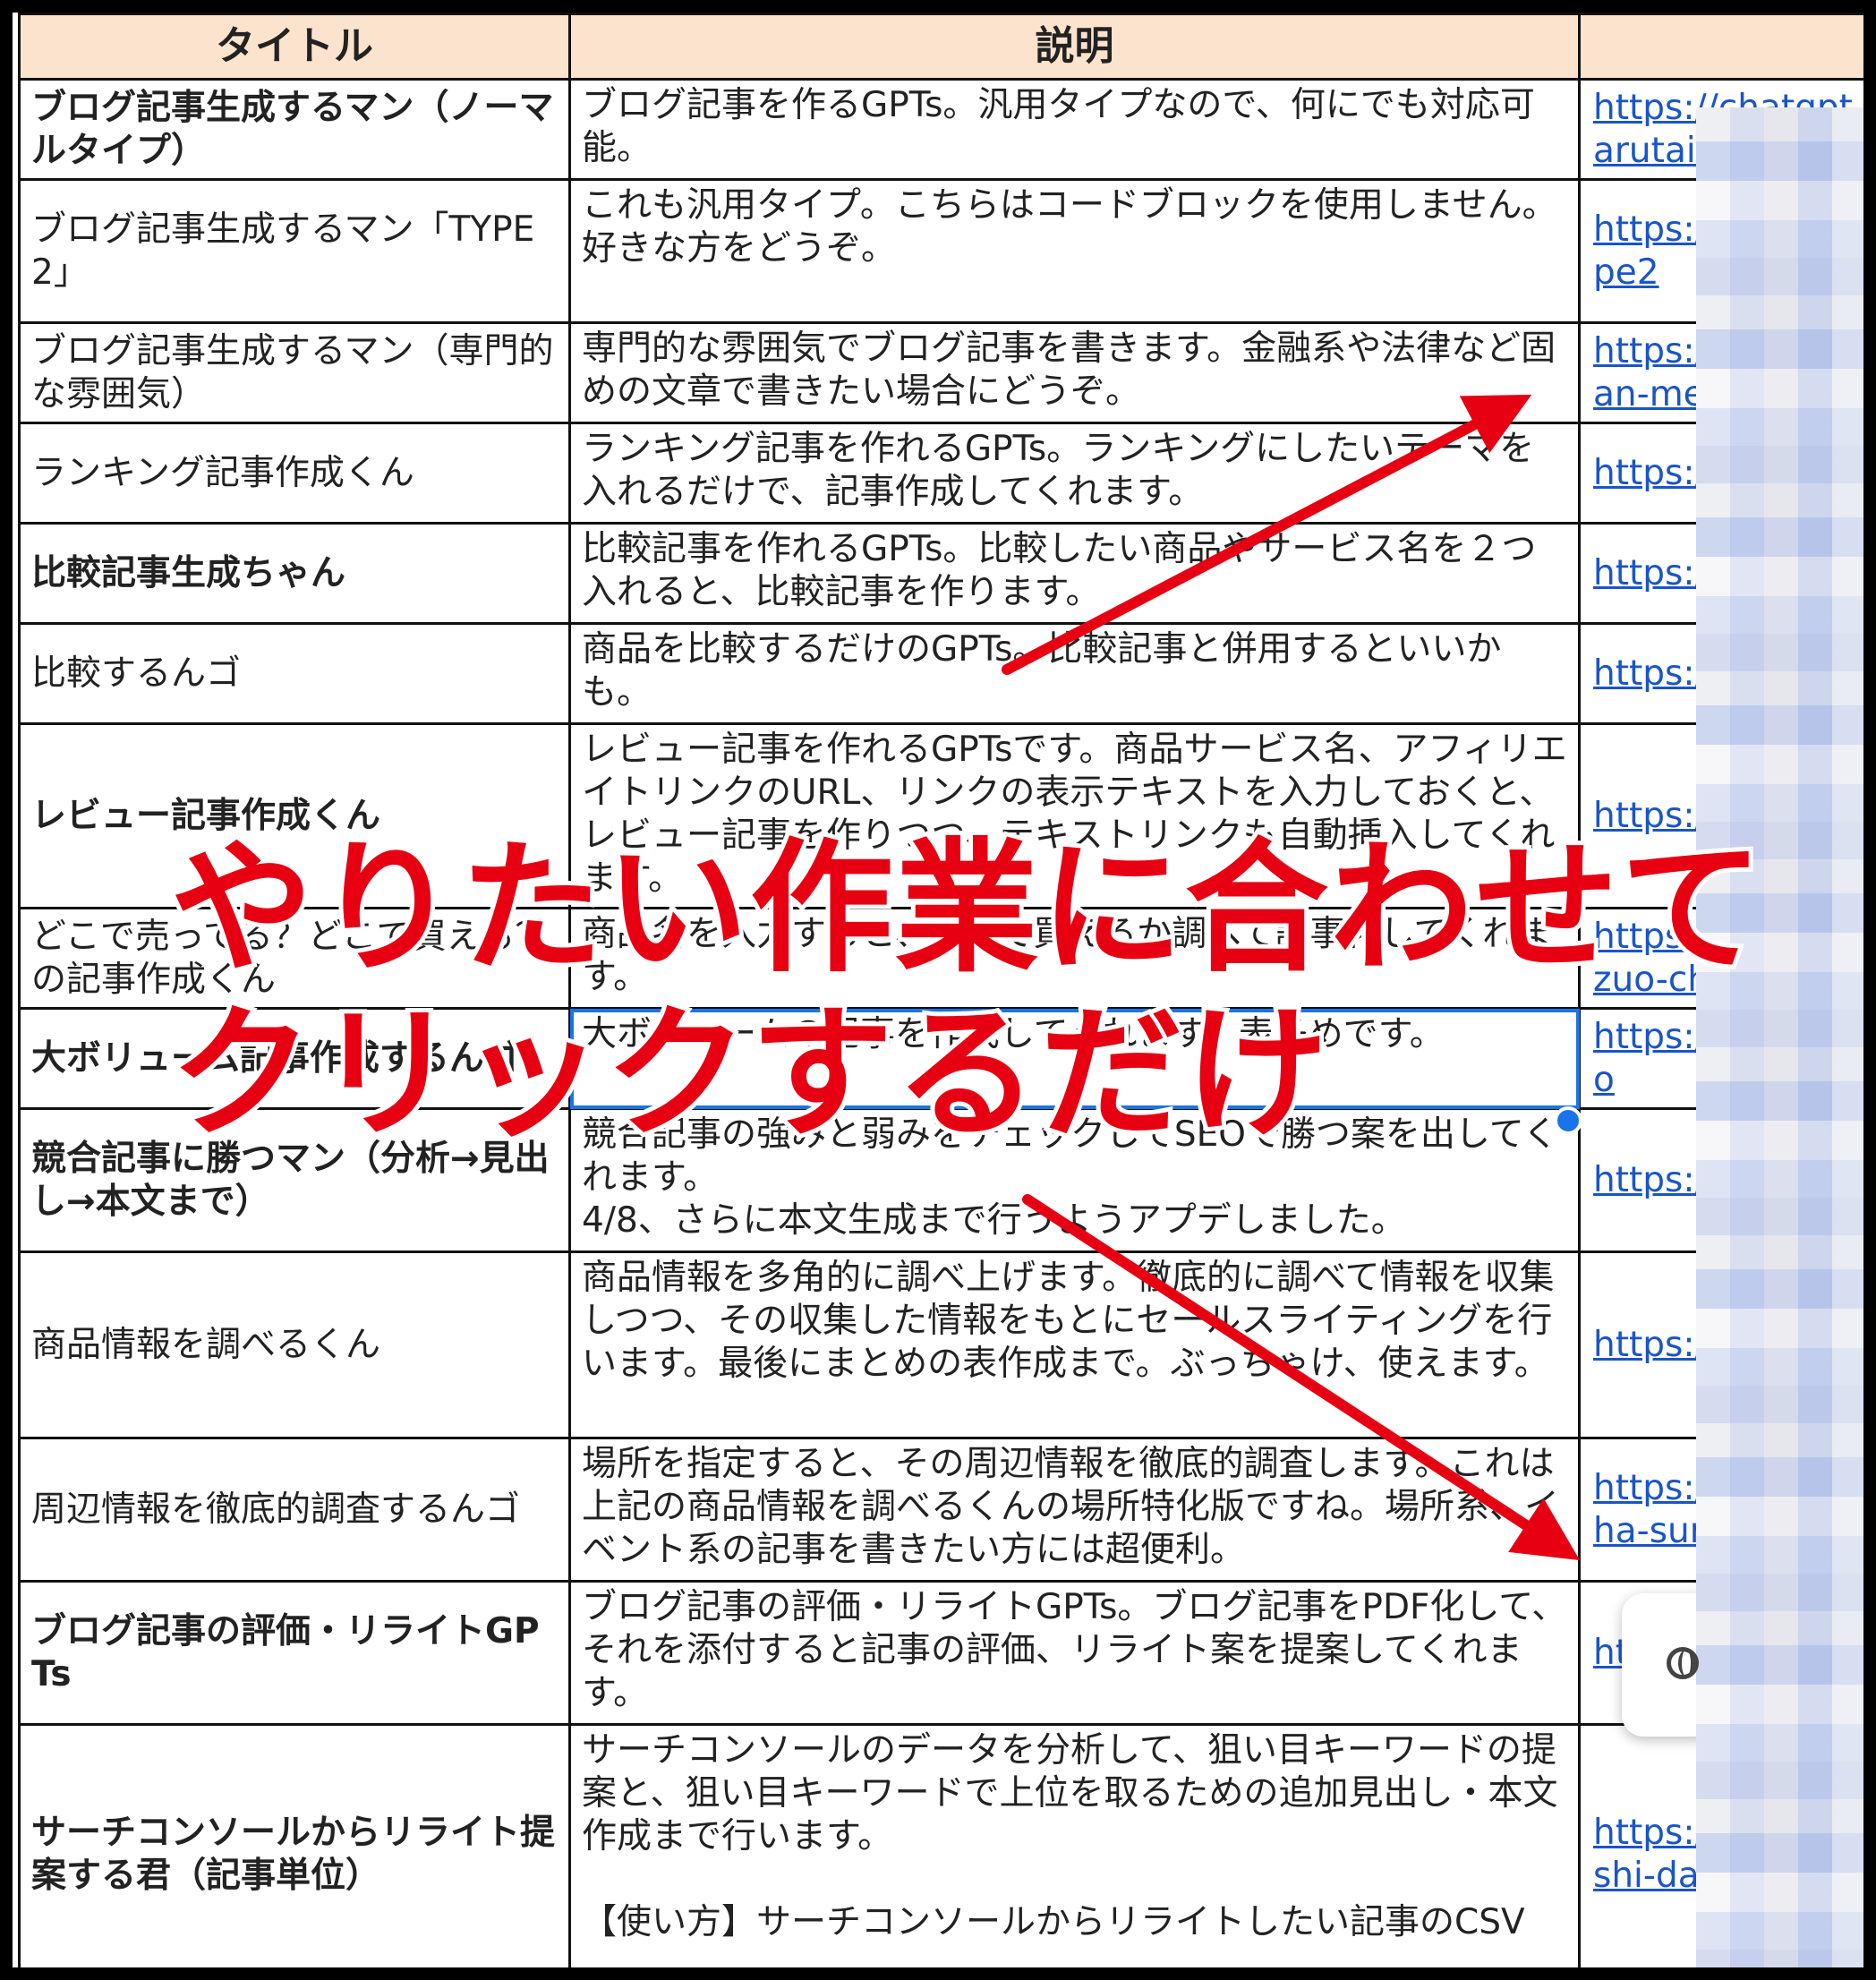 The height and width of the screenshot is (1980, 1876). I want to click on cell-description: これも汎用タイプ。こちらはコードブロックを使用しません。 好きな方をどうぞ。, so click(1074, 251).